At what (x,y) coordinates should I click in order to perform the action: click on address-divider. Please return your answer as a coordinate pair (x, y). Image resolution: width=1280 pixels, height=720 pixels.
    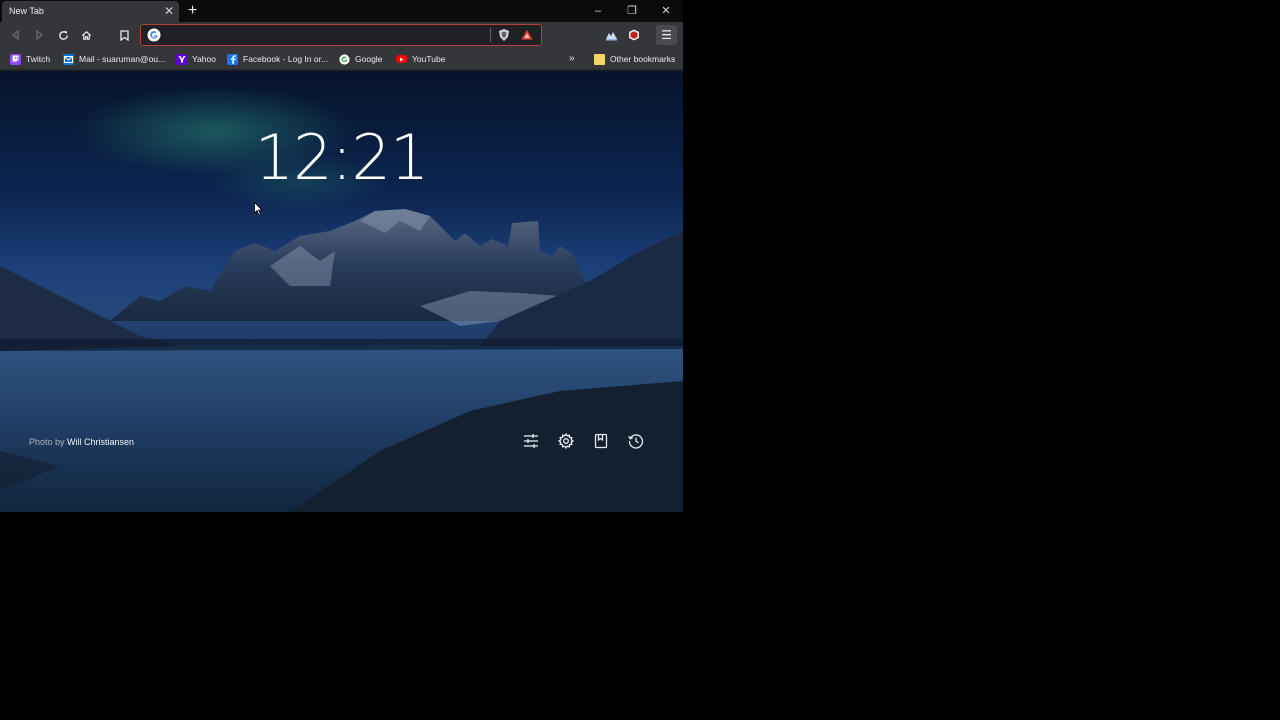
    Looking at the image, I should click on (490, 35).